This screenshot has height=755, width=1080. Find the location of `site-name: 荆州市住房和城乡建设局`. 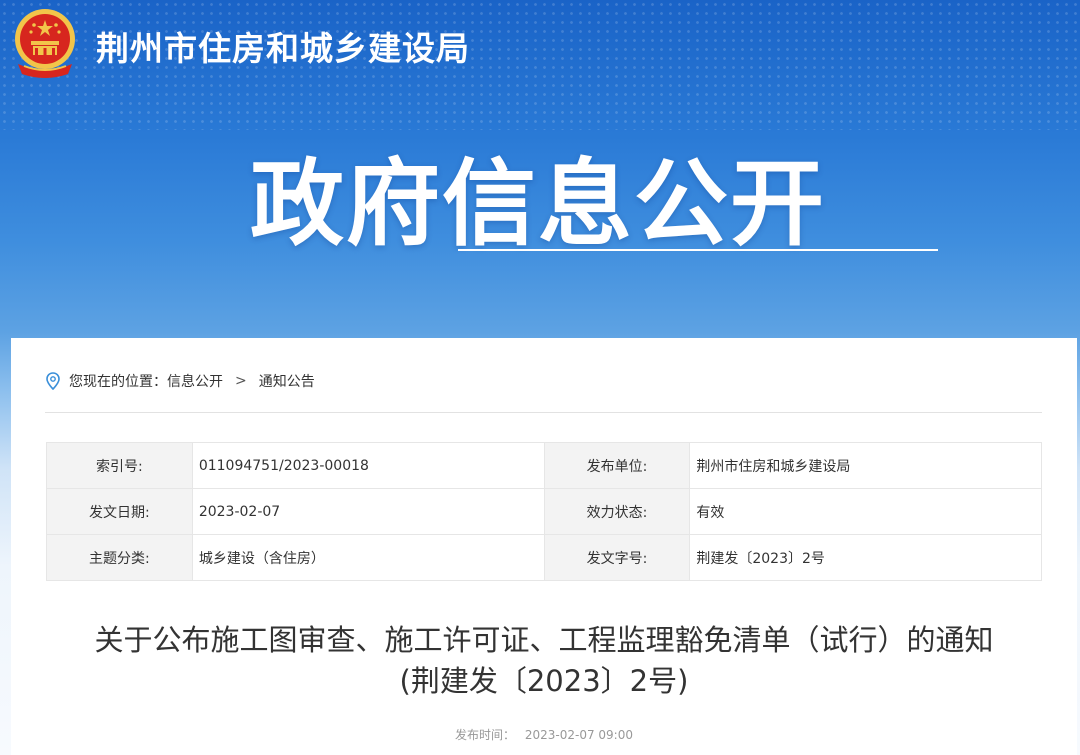

site-name: 荆州市住房和城乡建设局 is located at coordinates (283, 46).